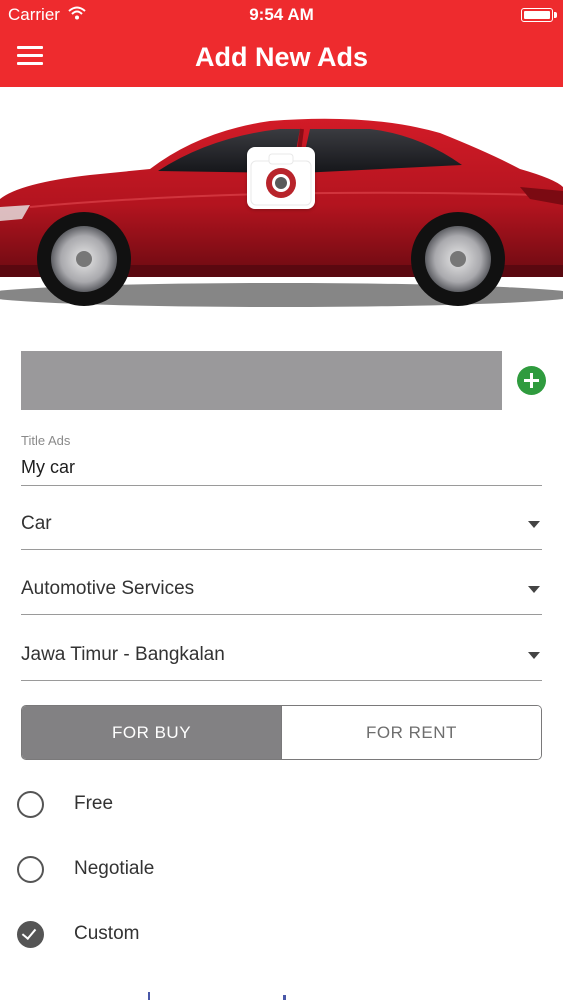 The image size is (563, 1000). I want to click on price-option-label: Custom, so click(107, 933).